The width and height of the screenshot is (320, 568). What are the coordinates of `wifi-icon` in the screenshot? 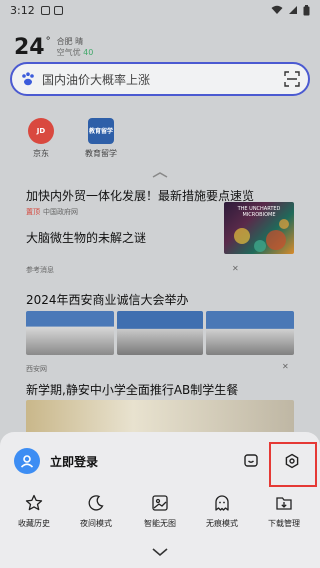 It's located at (277, 9).